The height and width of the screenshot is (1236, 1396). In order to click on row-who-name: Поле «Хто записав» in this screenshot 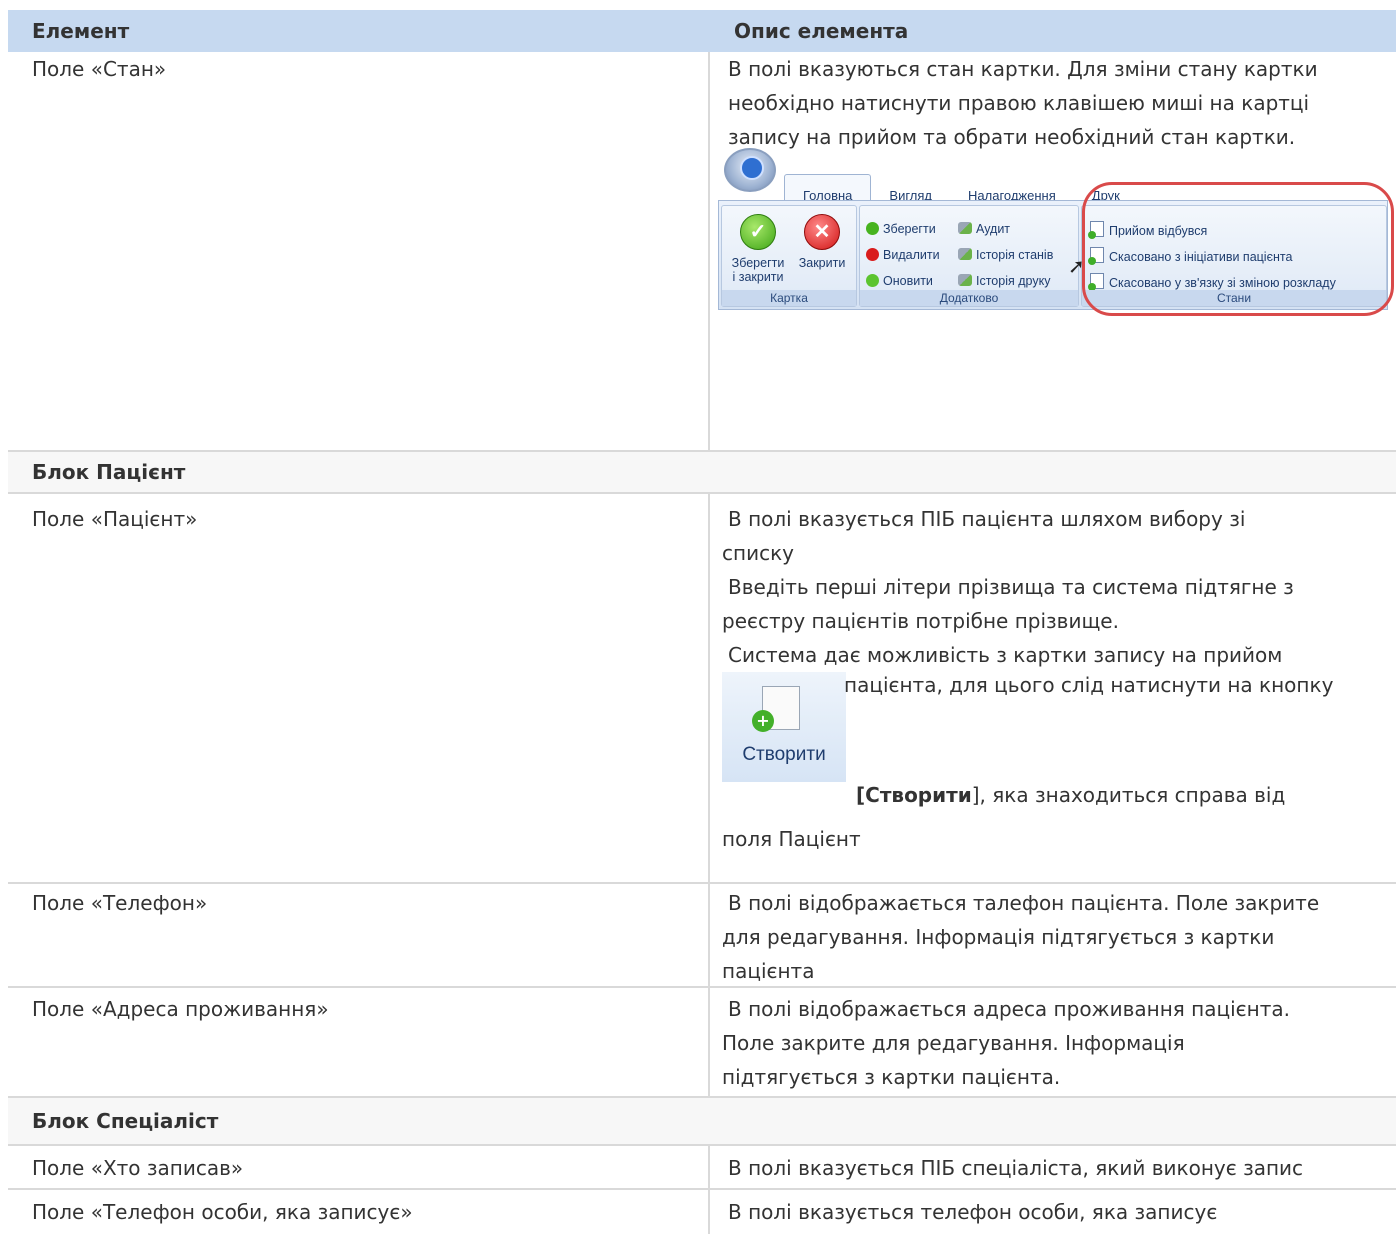, I will do `click(359, 1167)`.